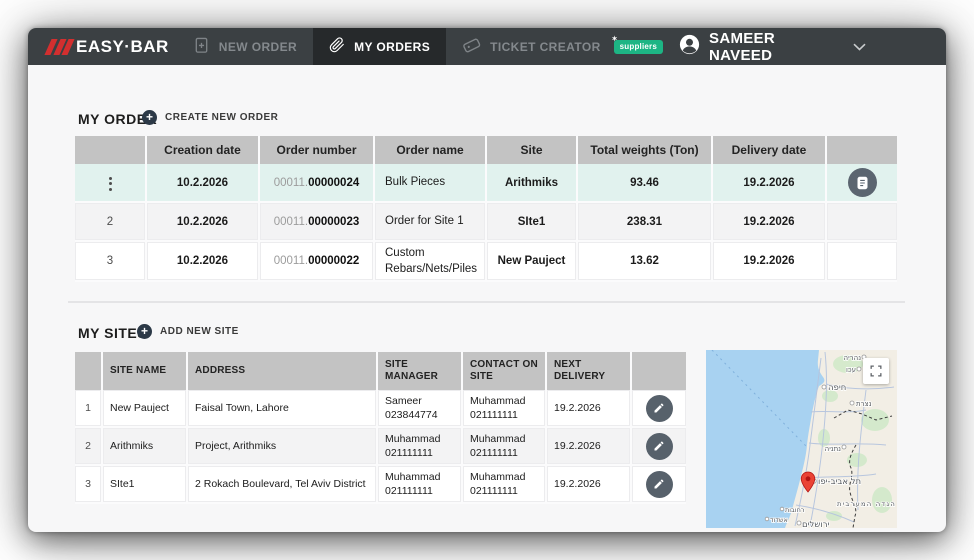  What do you see at coordinates (839, 482) in the screenshot?
I see `map-label: תל אביב-יפו` at bounding box center [839, 482].